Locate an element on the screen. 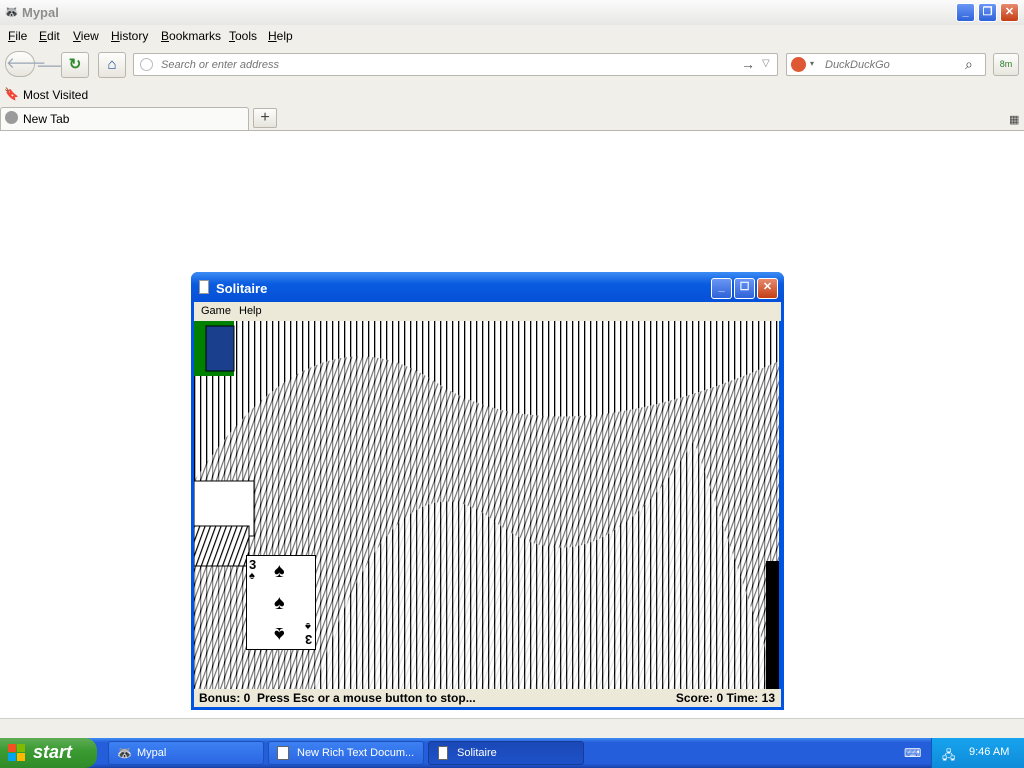  extension-button: 8m is located at coordinates (1006, 64).